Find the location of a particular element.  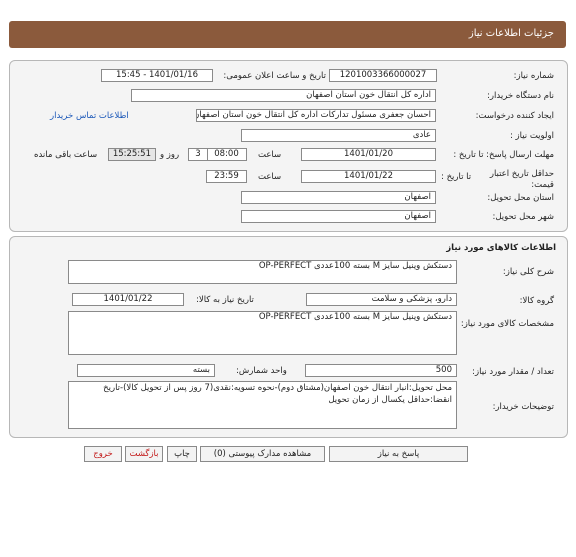

buyer-contact-link: اطلاعات تماس خریدار is located at coordinates (89, 116).